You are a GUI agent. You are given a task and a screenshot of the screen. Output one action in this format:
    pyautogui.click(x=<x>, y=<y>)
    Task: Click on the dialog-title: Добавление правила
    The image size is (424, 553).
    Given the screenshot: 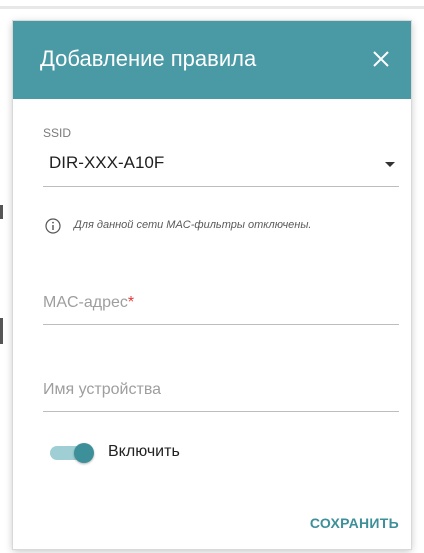 What is the action you would take?
    pyautogui.click(x=148, y=58)
    